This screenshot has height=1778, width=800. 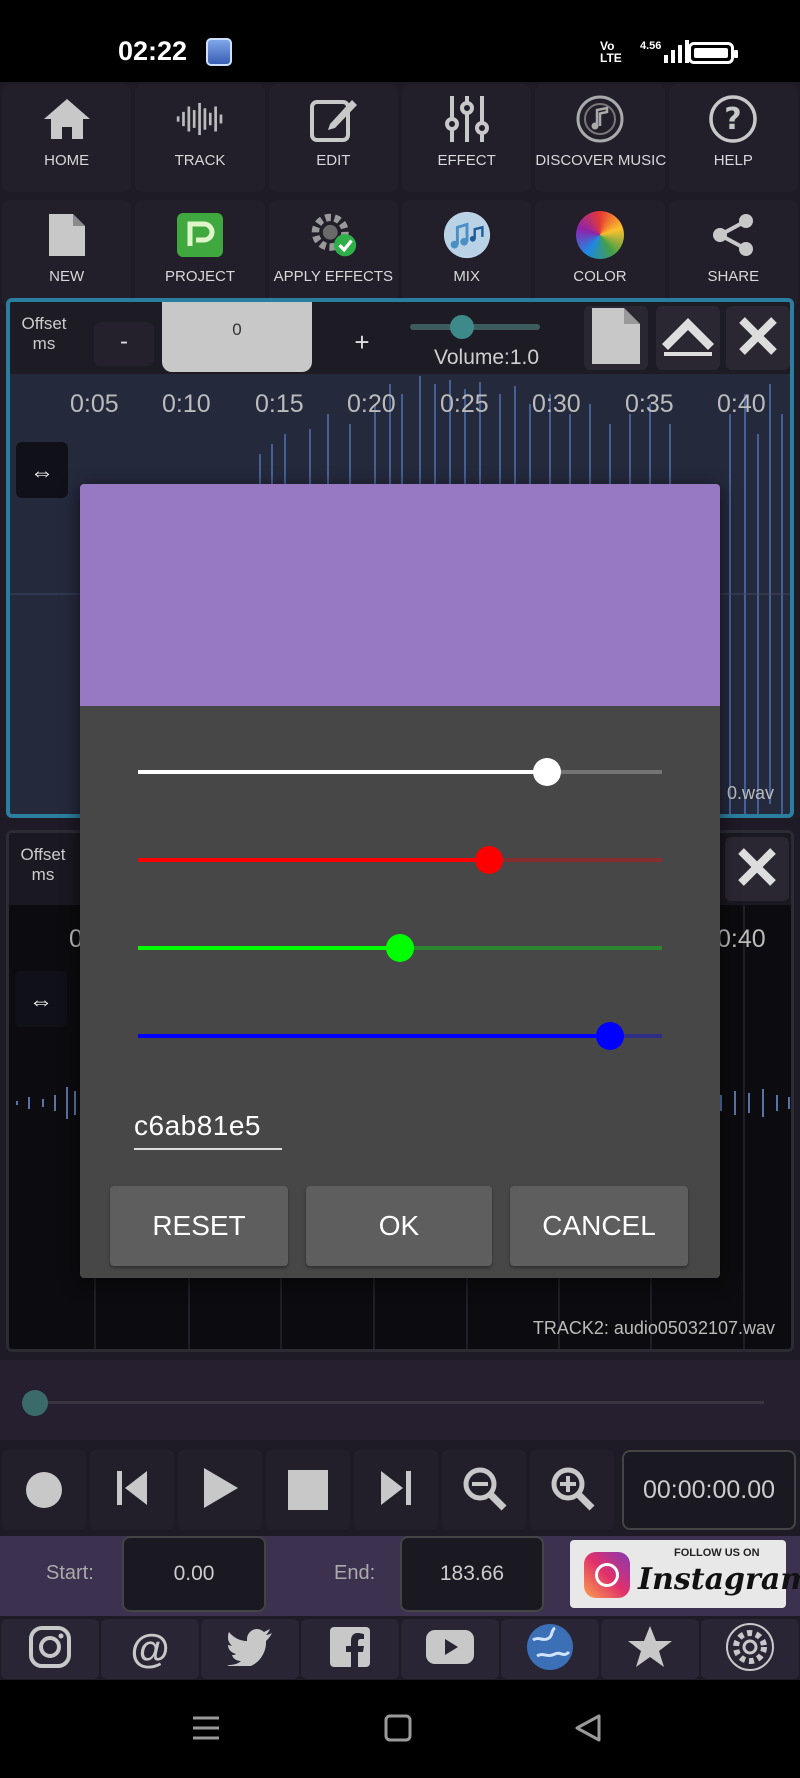 I want to click on hex-color-input: c6ab81e5, so click(x=208, y=1130).